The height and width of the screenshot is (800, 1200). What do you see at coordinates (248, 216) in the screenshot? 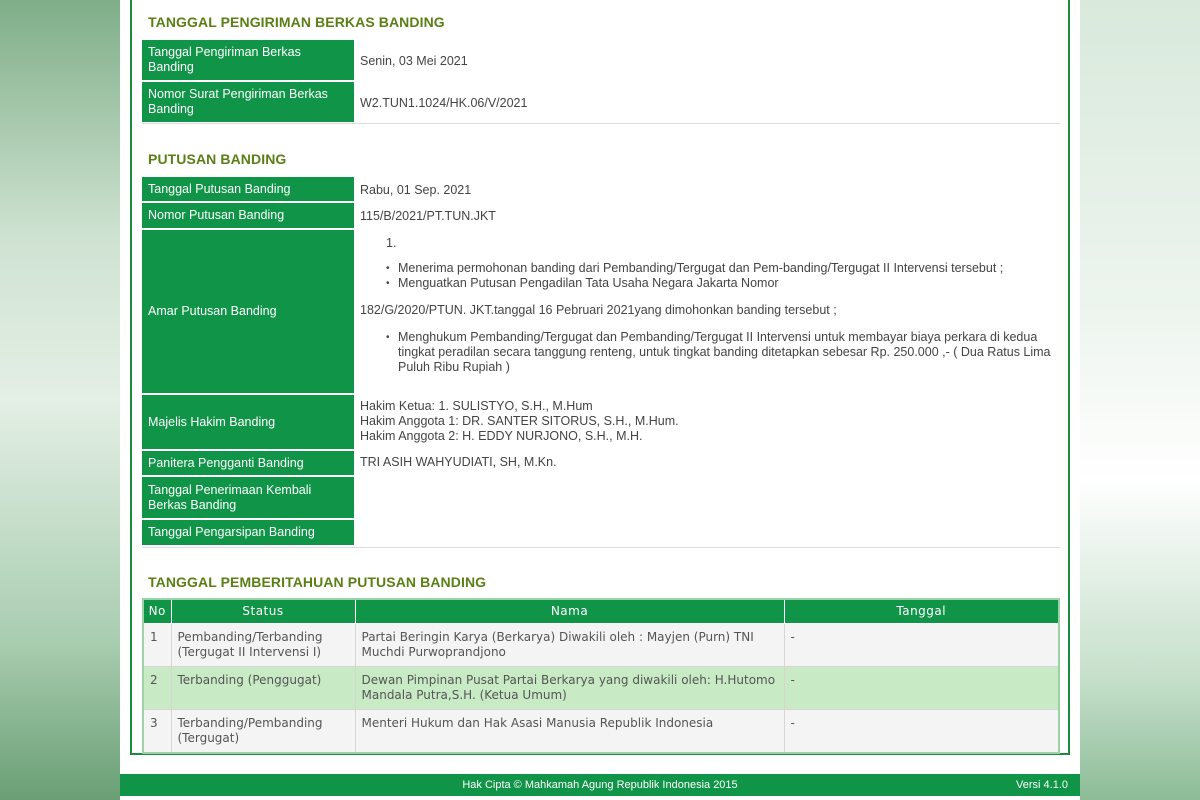
I see `kv-label: Nomor Putusan Banding` at bounding box center [248, 216].